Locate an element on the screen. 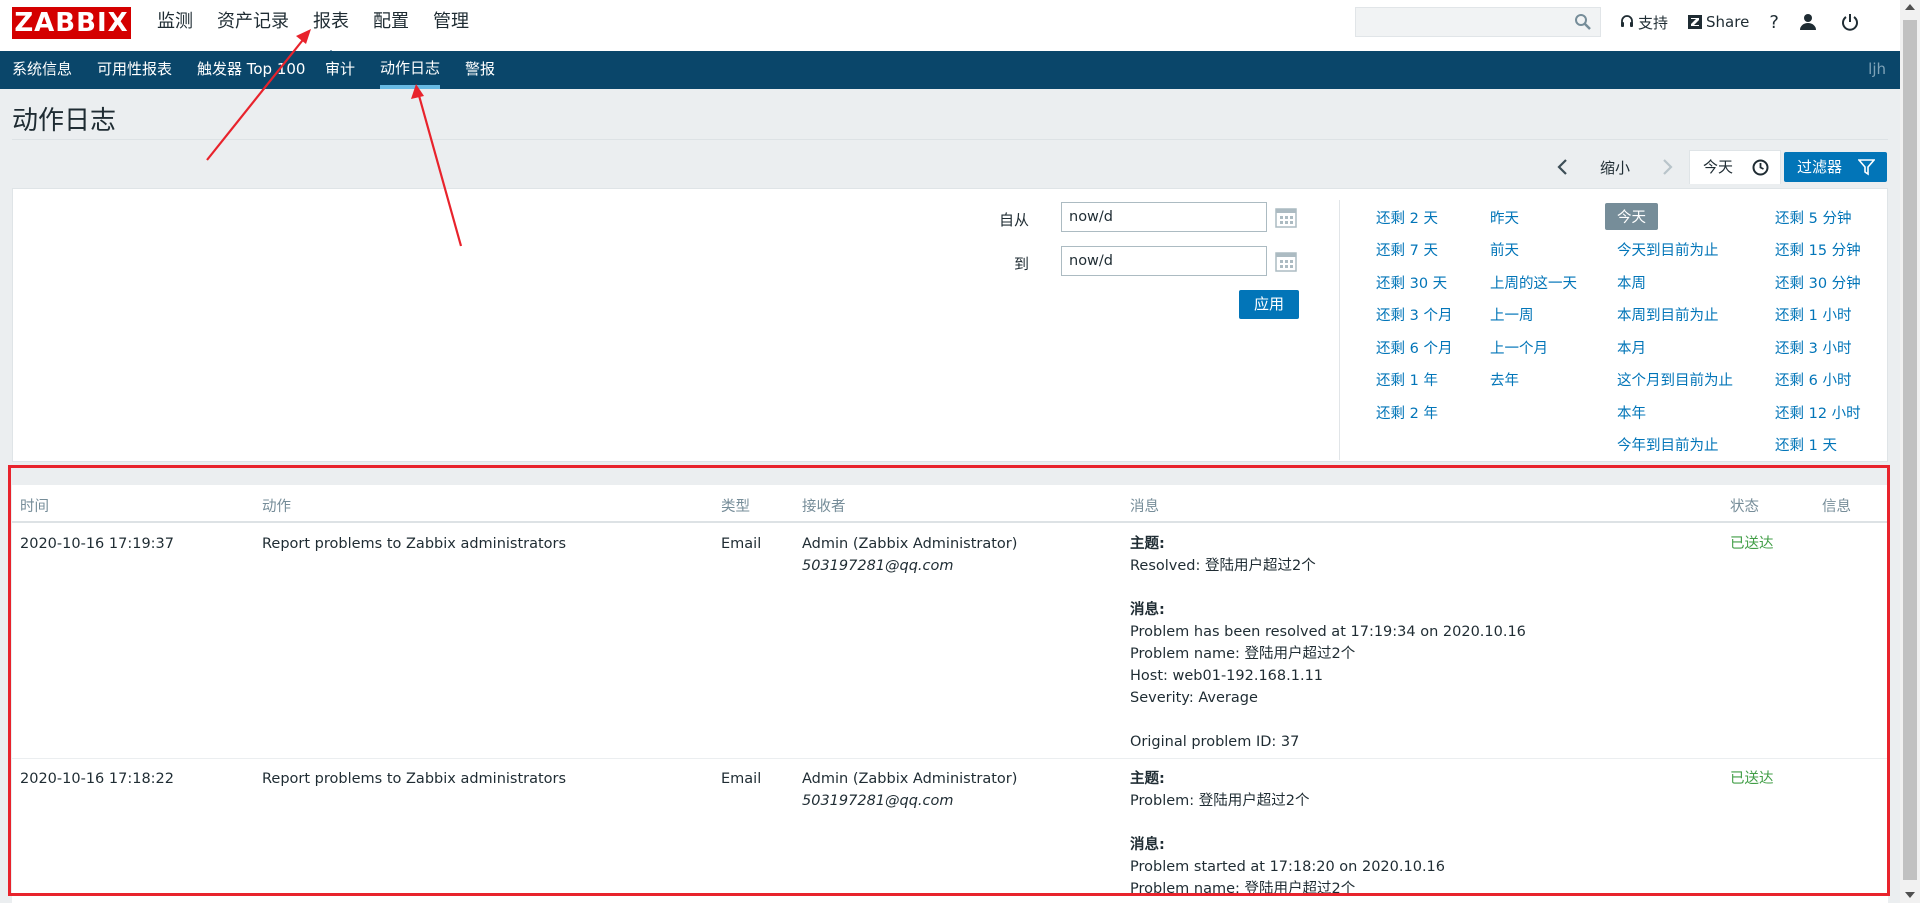  share-link: Share is located at coordinates (1718, 22).